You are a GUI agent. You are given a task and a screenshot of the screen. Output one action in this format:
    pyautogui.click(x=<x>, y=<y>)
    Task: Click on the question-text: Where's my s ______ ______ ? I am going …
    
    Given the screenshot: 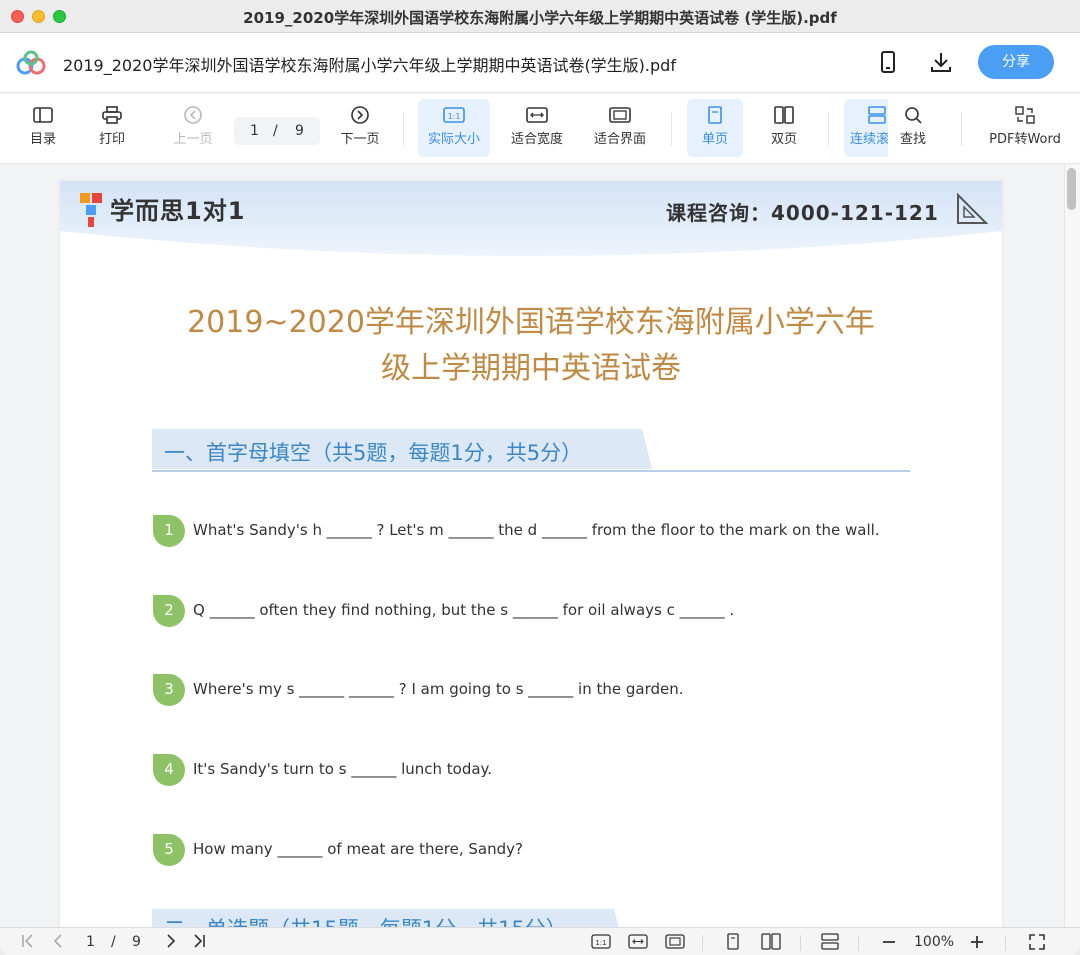 What is the action you would take?
    pyautogui.click(x=438, y=689)
    